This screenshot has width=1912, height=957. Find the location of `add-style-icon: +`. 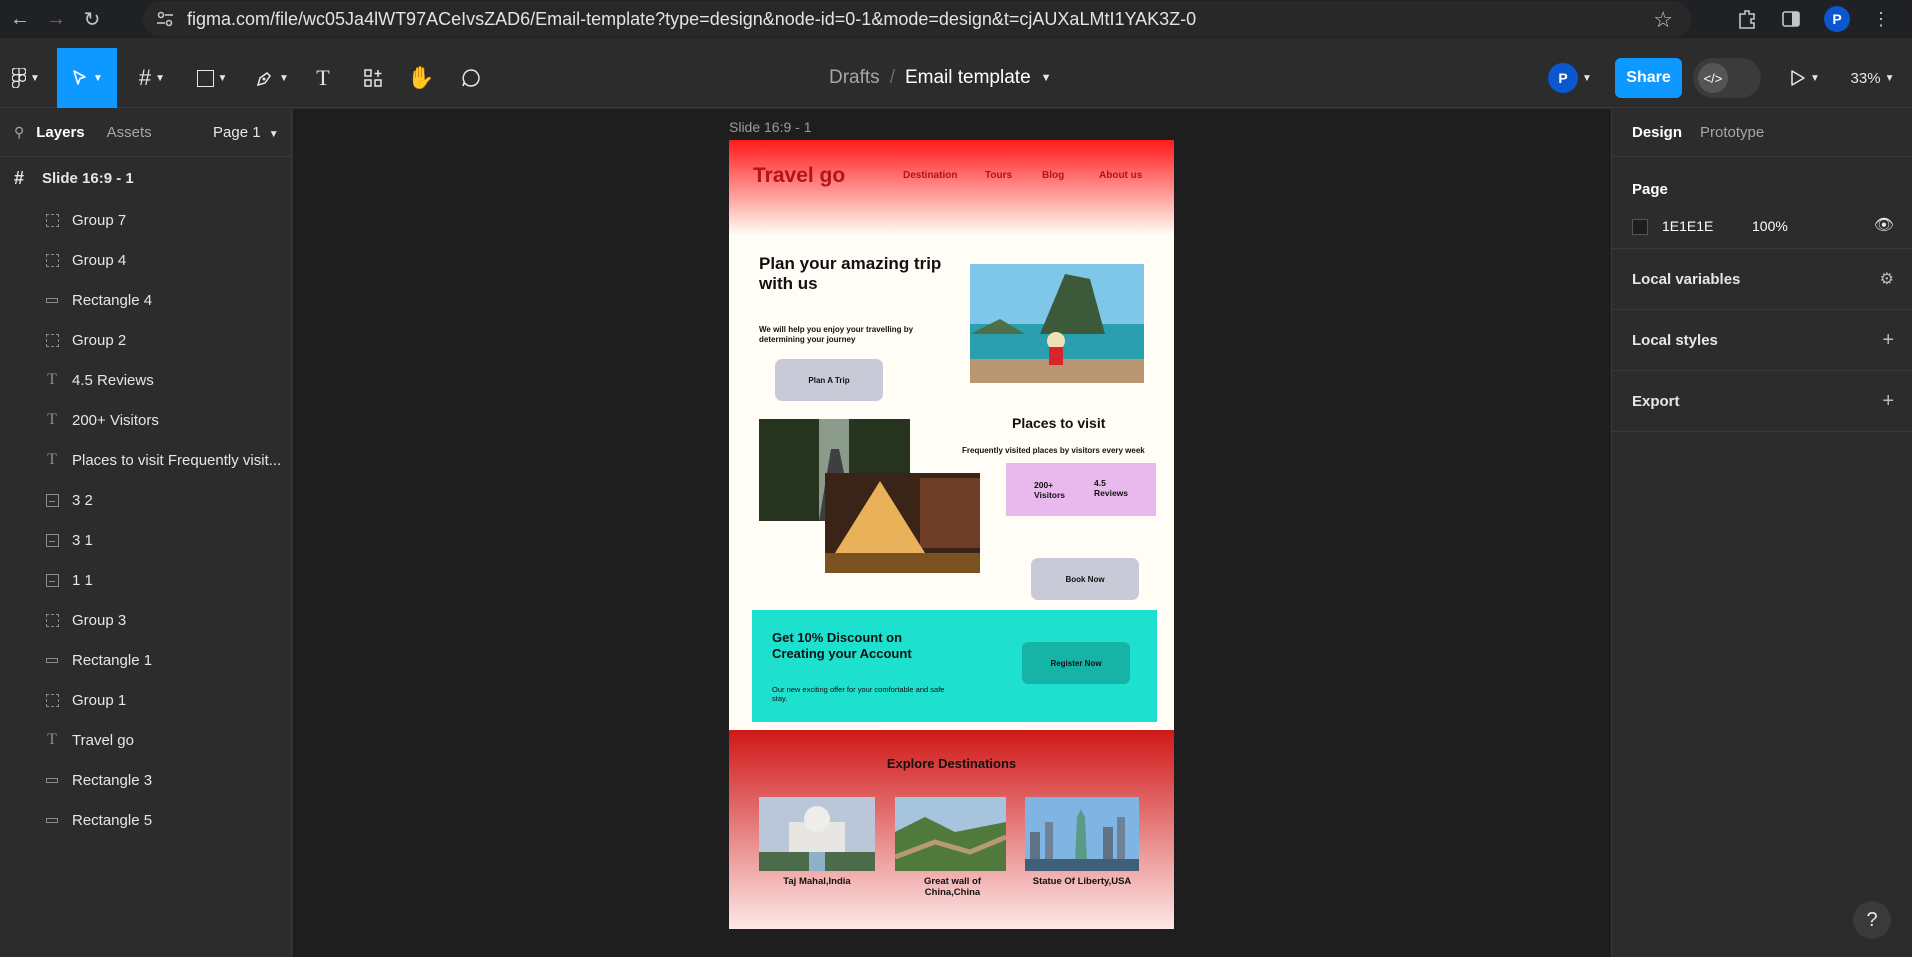

add-style-icon: + is located at coordinates (1888, 340).